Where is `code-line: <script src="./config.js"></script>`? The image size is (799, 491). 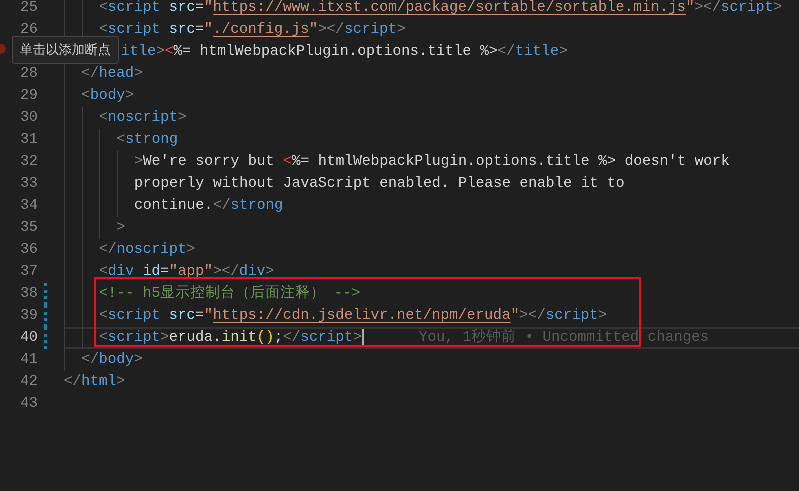
code-line: <script src="./config.js"></script> is located at coordinates (252, 30).